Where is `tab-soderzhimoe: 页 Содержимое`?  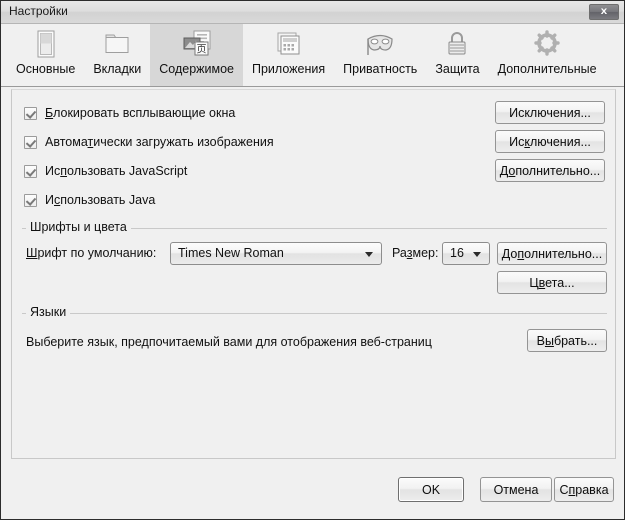 tab-soderzhimoe: 页 Содержимое is located at coordinates (196, 55).